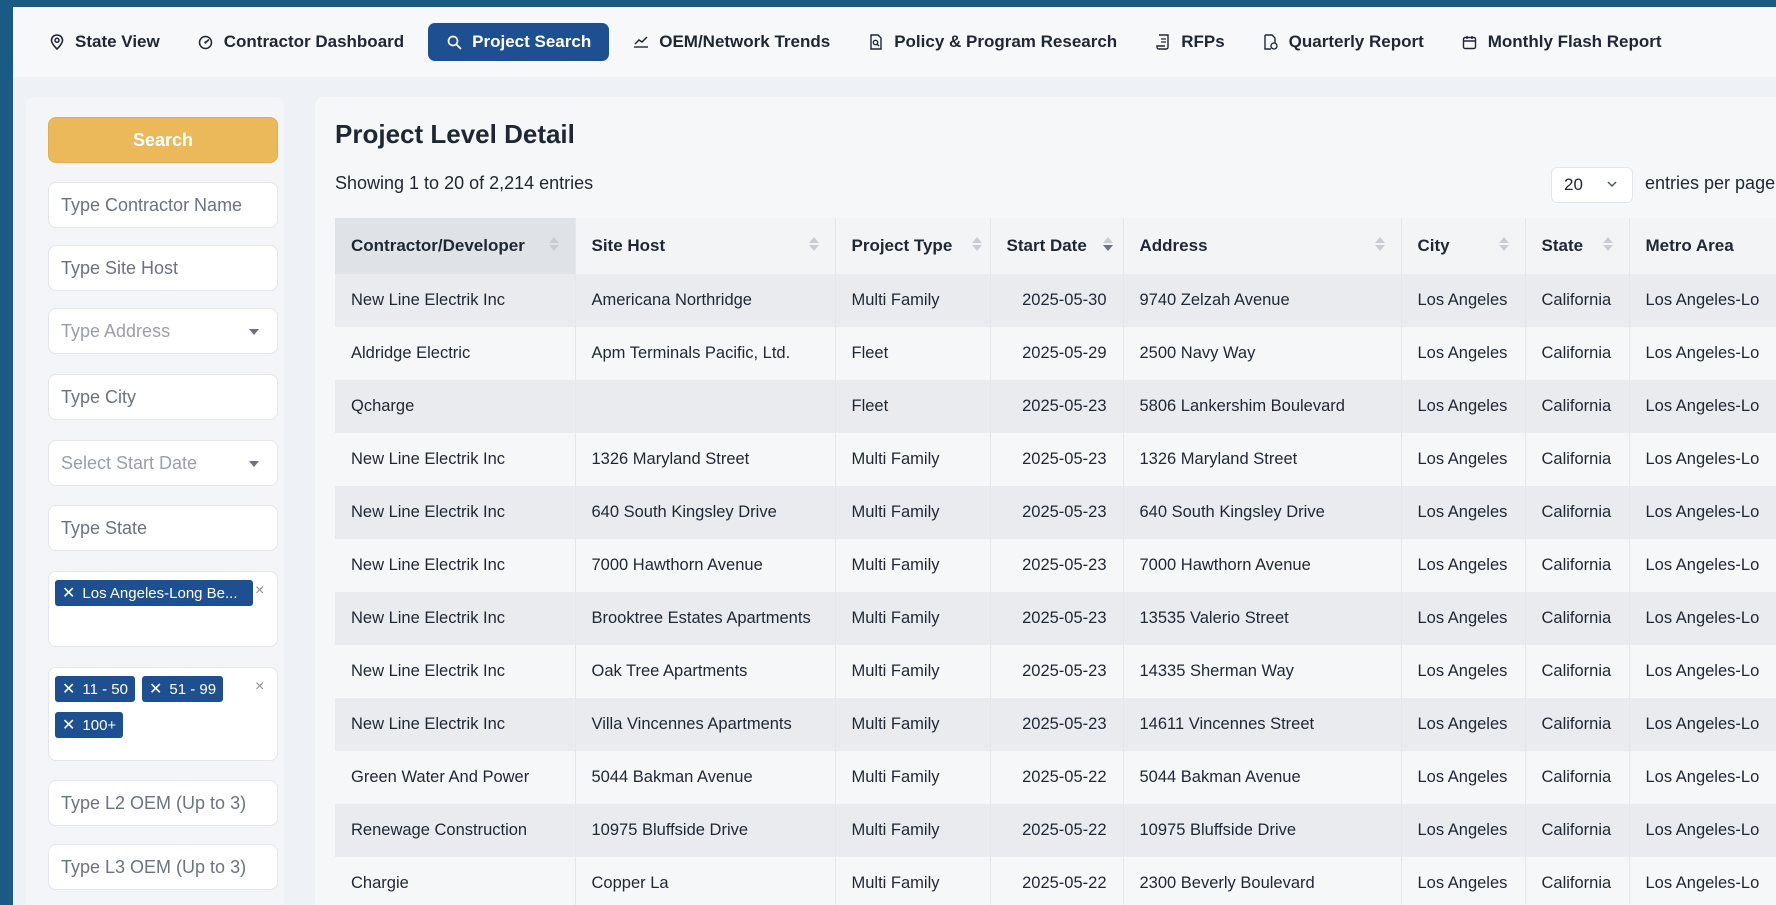 The height and width of the screenshot is (905, 1776). I want to click on cell-start-date: 2025-05-22, so click(1057, 830).